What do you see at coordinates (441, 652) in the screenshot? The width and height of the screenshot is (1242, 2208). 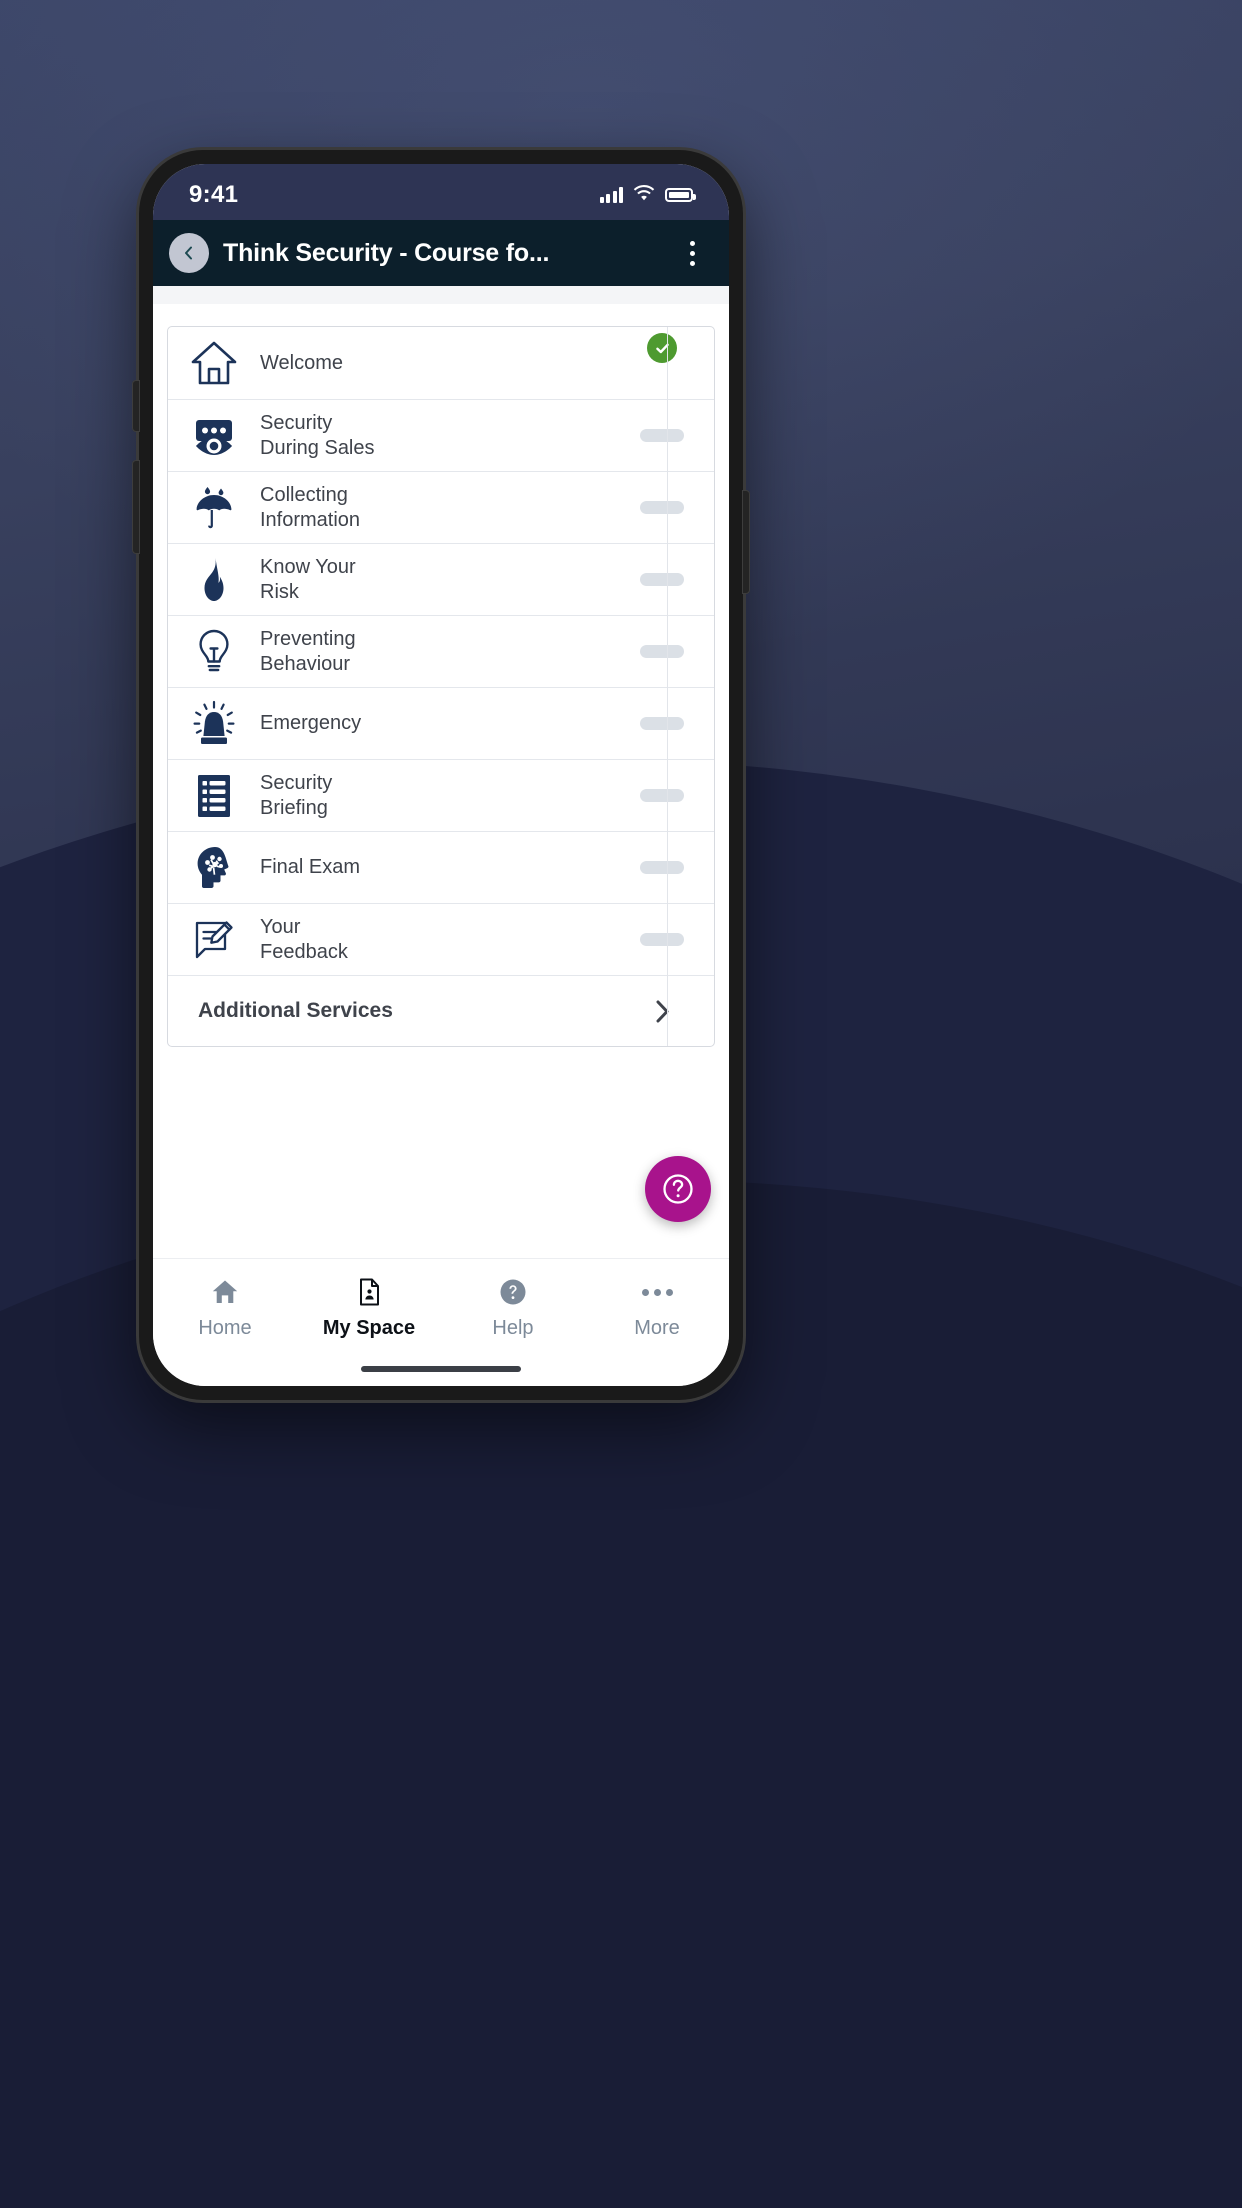 I see `list-item: Preventing Behaviour` at bounding box center [441, 652].